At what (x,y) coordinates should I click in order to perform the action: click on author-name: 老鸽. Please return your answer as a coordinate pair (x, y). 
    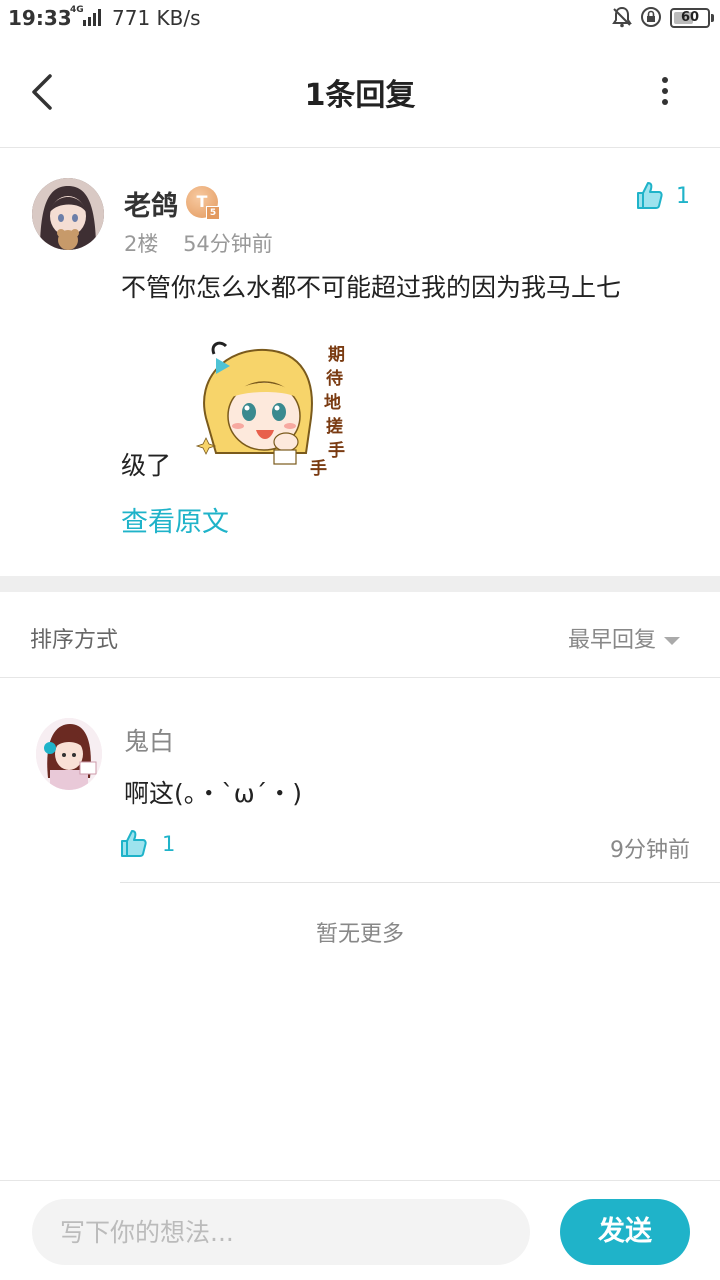
    Looking at the image, I should click on (151, 203).